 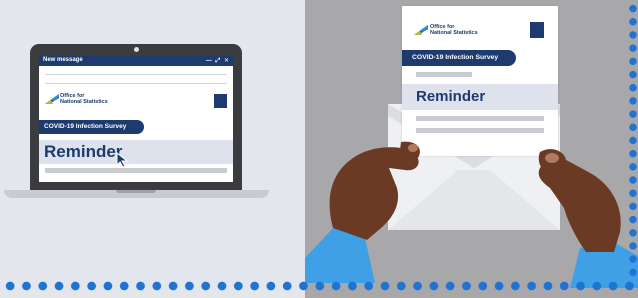 What do you see at coordinates (63, 60) in the screenshot?
I see `email-window-title: New message` at bounding box center [63, 60].